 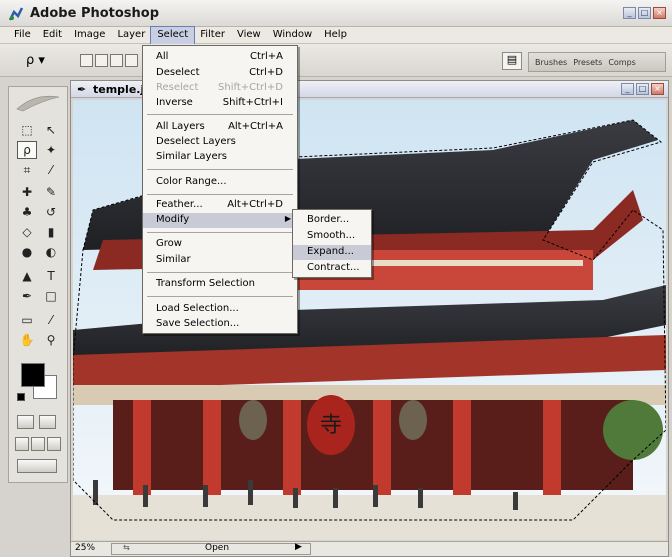 I want to click on menu-item-inverse: Inverse Shift+Ctrl+I, so click(x=220, y=103).